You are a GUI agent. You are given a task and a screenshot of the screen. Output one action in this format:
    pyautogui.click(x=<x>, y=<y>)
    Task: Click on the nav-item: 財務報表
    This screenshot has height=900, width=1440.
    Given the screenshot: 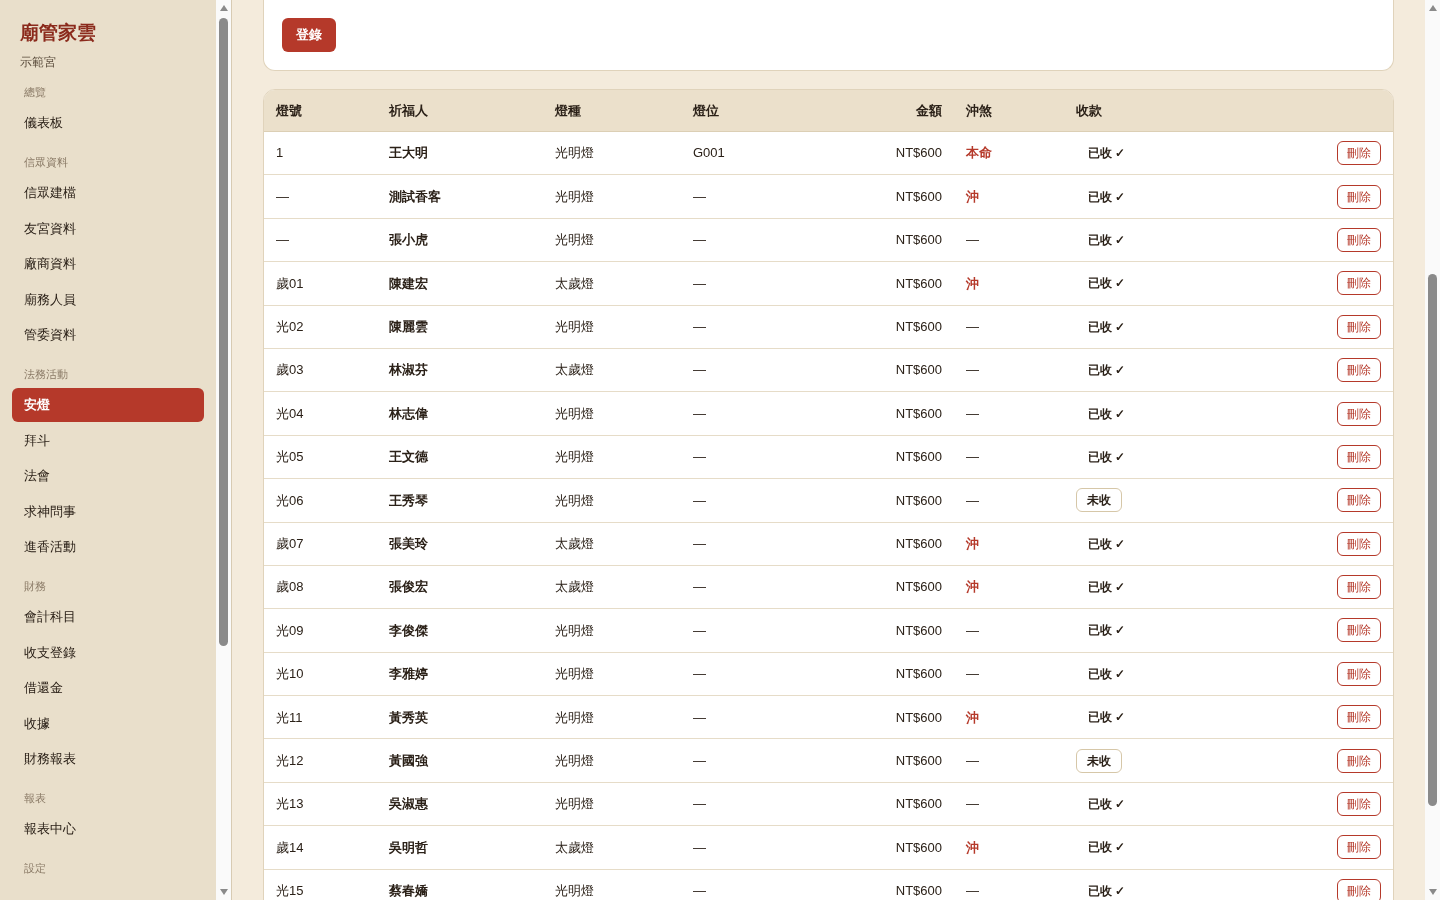 What is the action you would take?
    pyautogui.click(x=108, y=759)
    